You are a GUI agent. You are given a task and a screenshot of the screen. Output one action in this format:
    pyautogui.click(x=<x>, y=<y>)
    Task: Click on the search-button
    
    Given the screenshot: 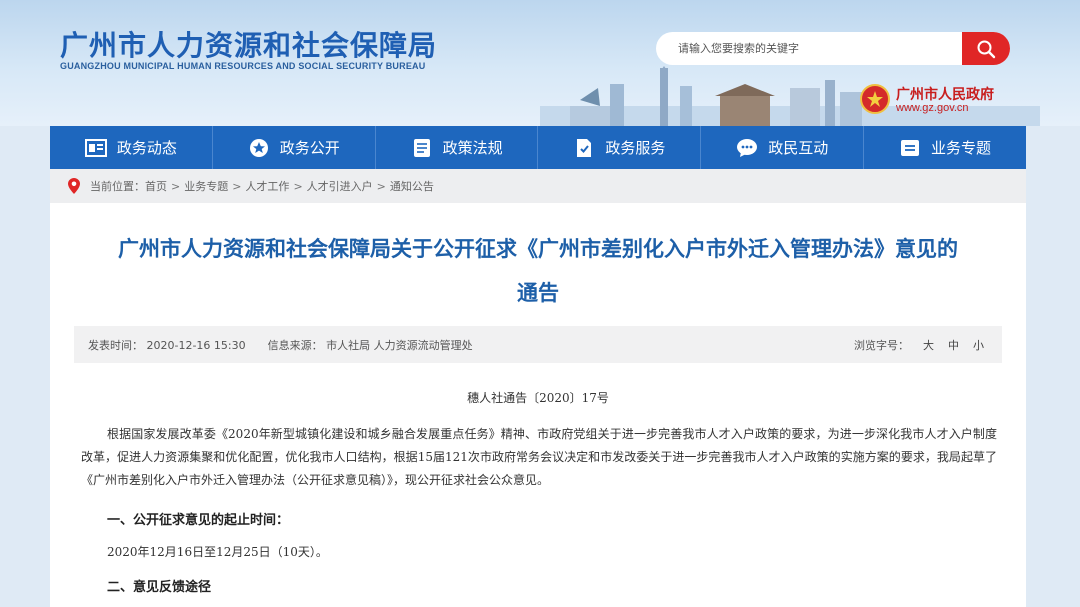 What is the action you would take?
    pyautogui.click(x=986, y=48)
    